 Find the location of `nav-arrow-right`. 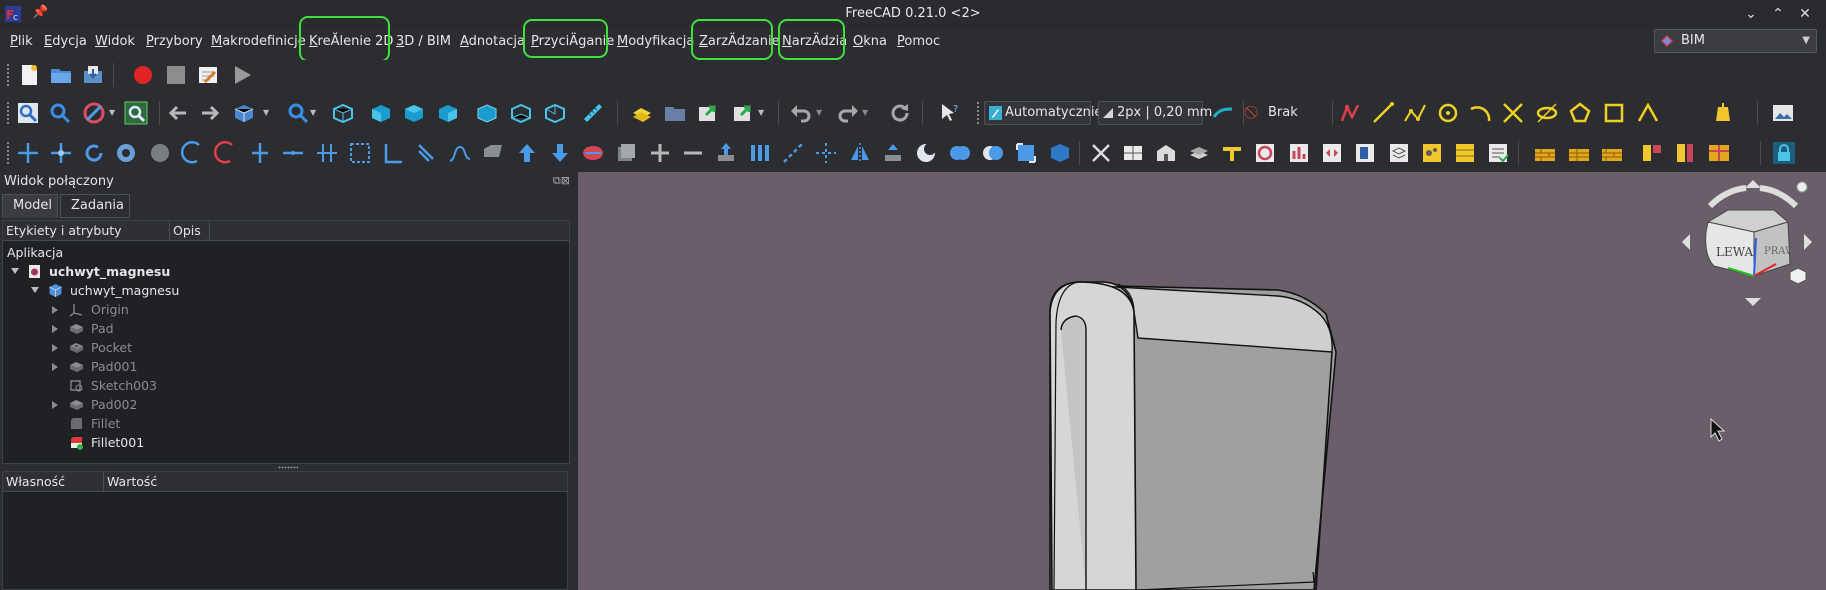

nav-arrow-right is located at coordinates (1808, 242).